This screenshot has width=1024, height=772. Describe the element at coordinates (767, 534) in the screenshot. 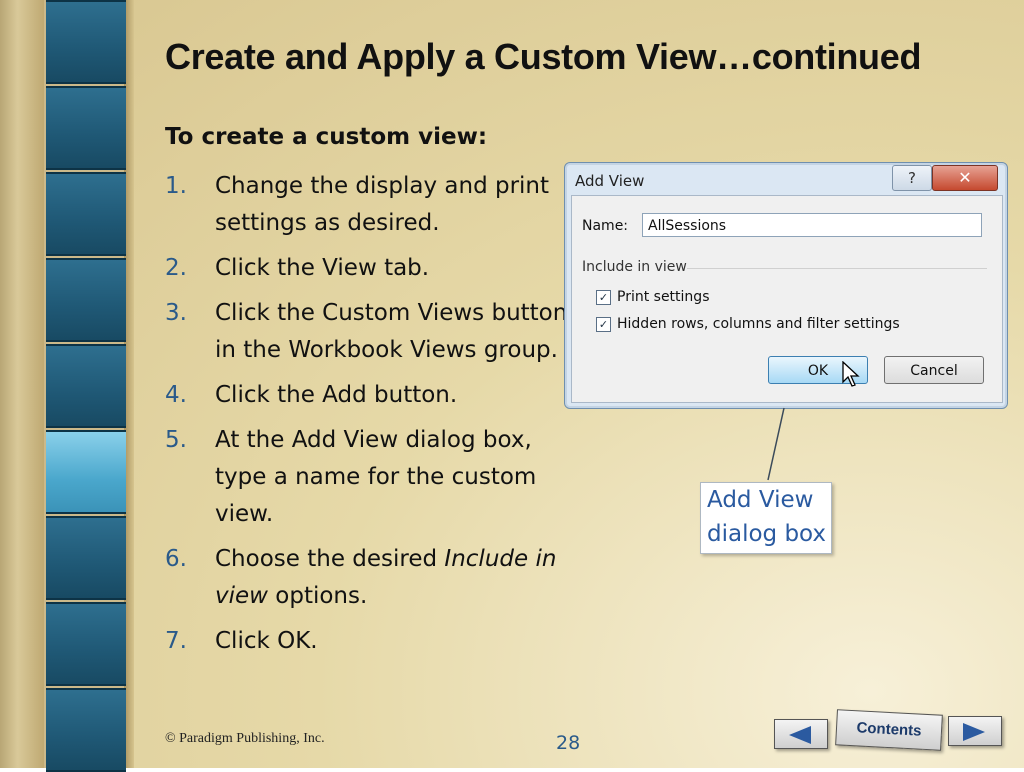

I see `callout-text-line: dialog box` at that location.